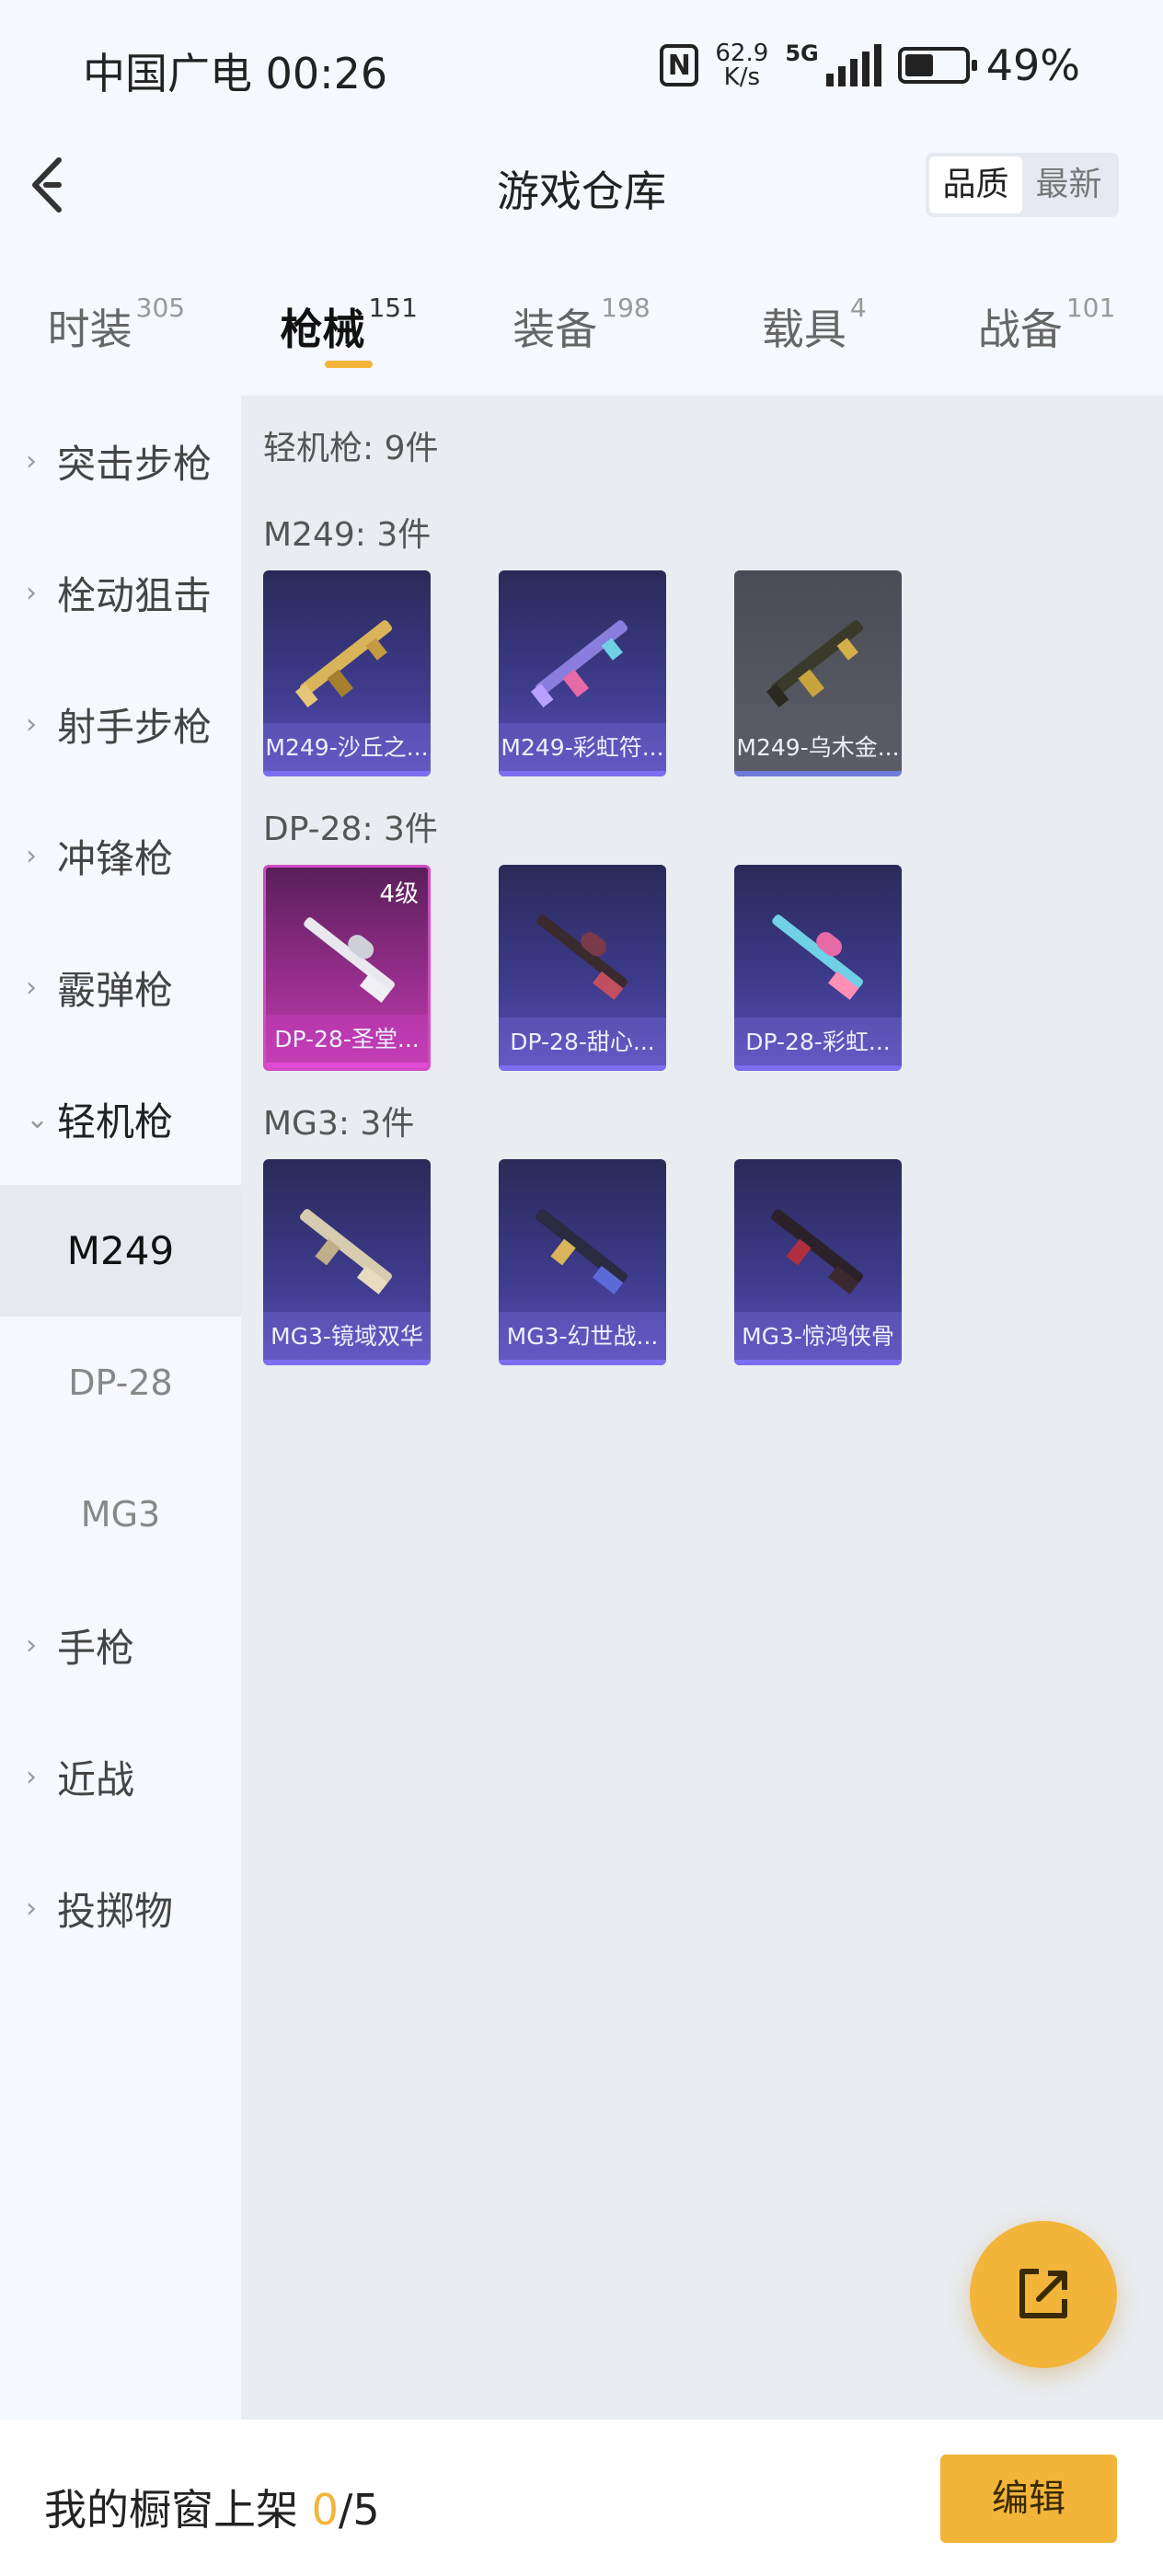 This screenshot has width=1163, height=2576. I want to click on showcase-status: 我的橱窗上架 0/5, so click(212, 2510).